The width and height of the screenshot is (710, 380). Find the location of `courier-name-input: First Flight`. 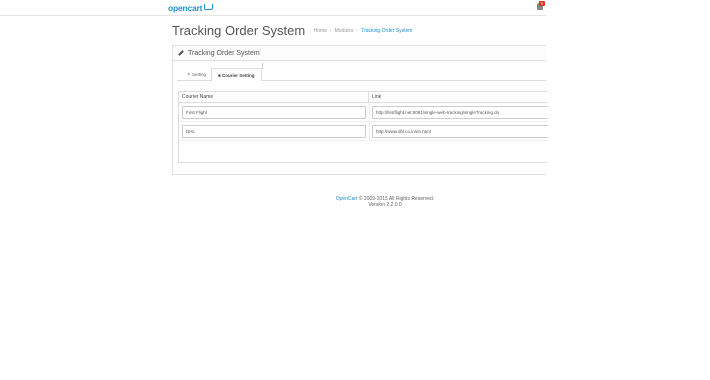

courier-name-input: First Flight is located at coordinates (274, 112).